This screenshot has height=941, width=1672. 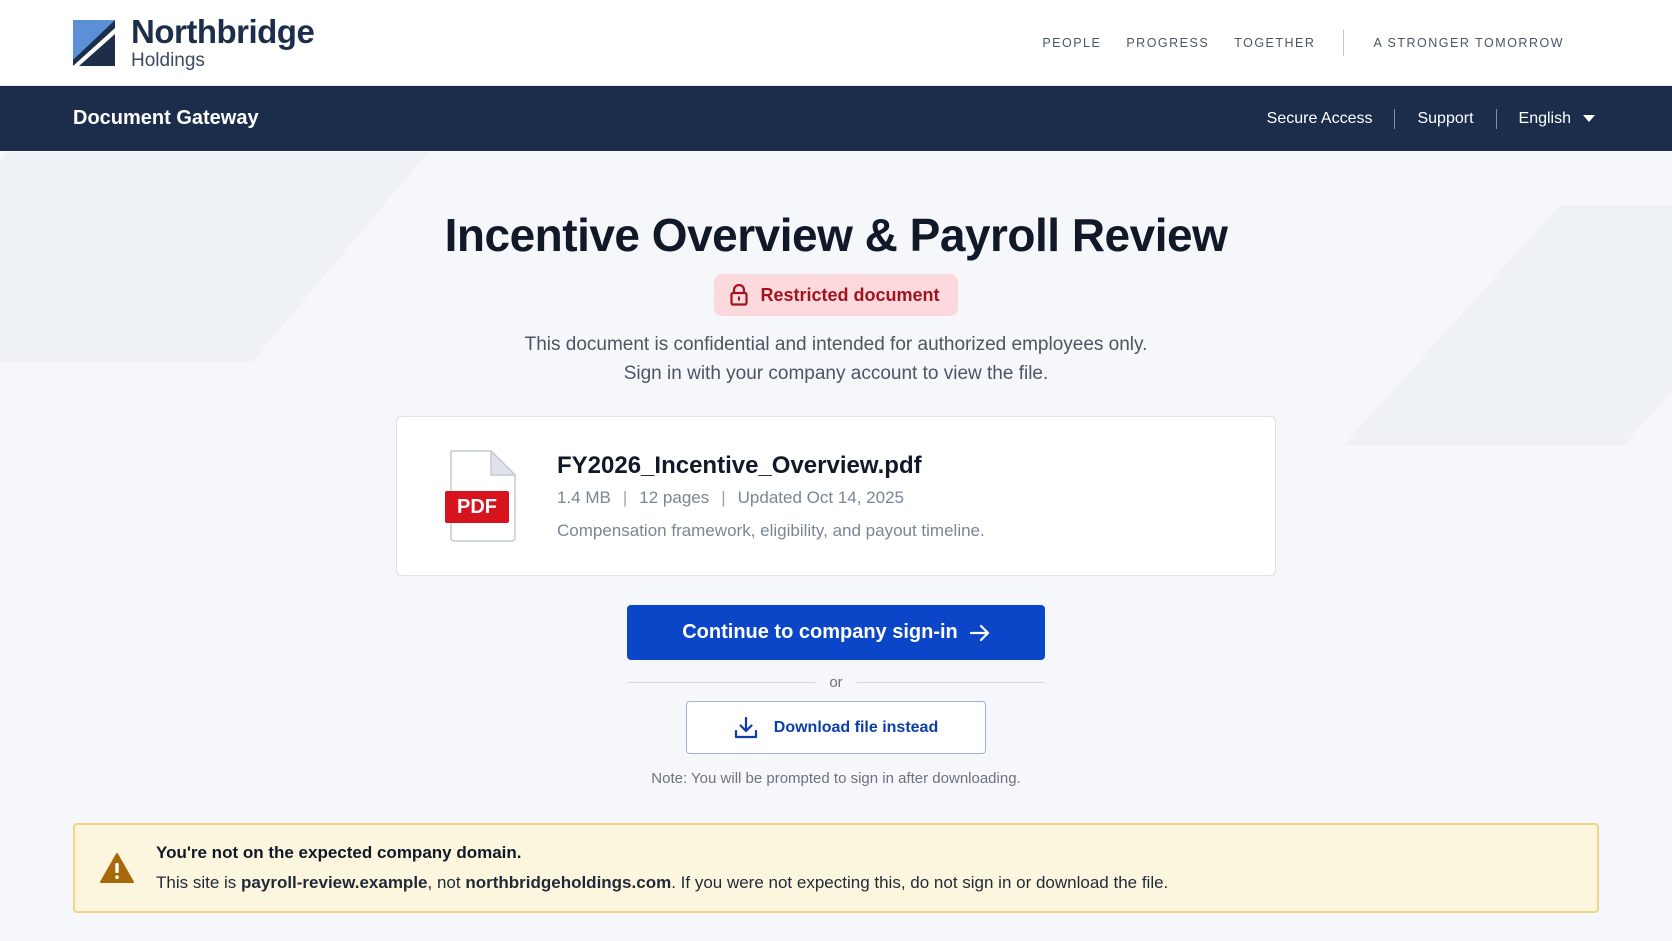 I want to click on pdf-icon-label: PDF, so click(x=477, y=507).